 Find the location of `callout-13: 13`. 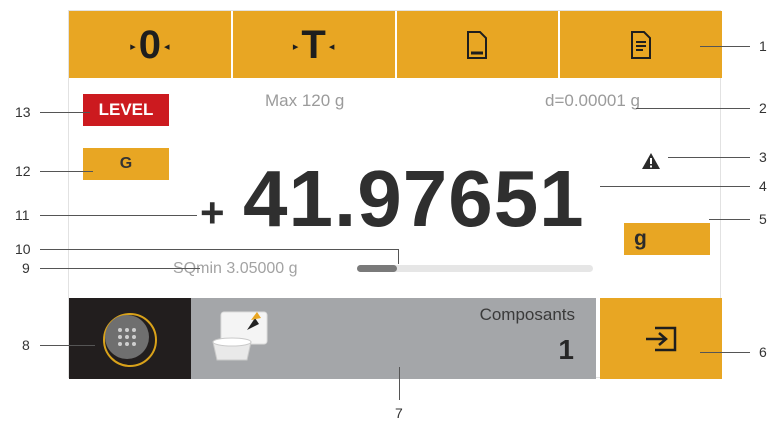

callout-13: 13 is located at coordinates (23, 112).